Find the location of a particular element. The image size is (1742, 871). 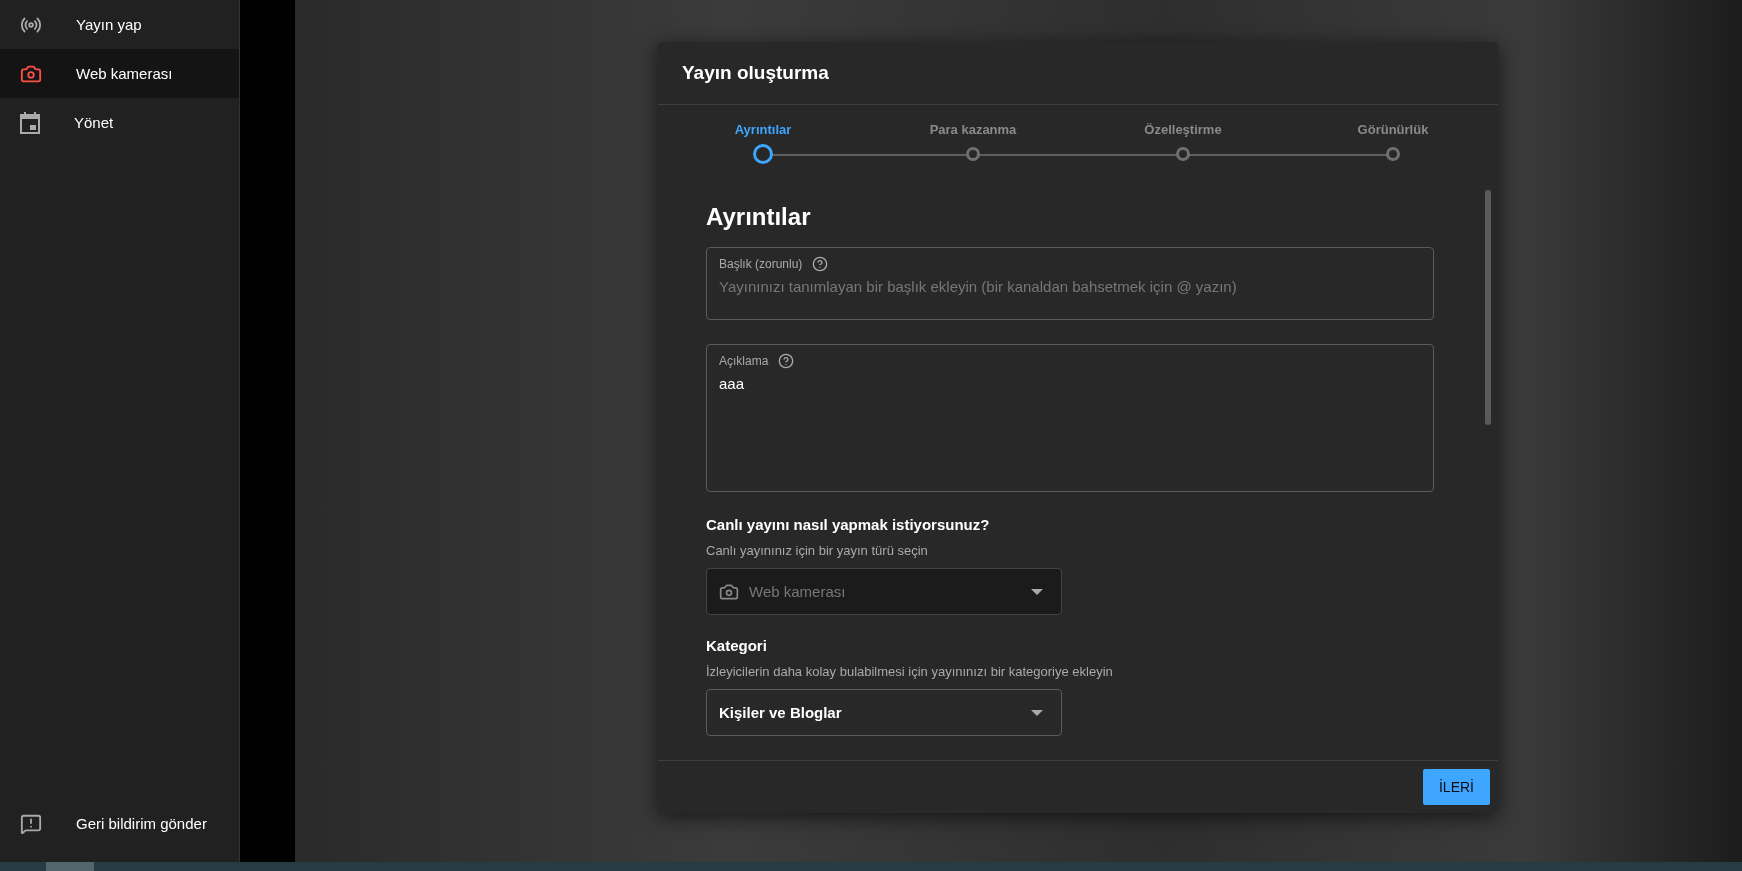

scrollbar is located at coordinates (1488, 307).